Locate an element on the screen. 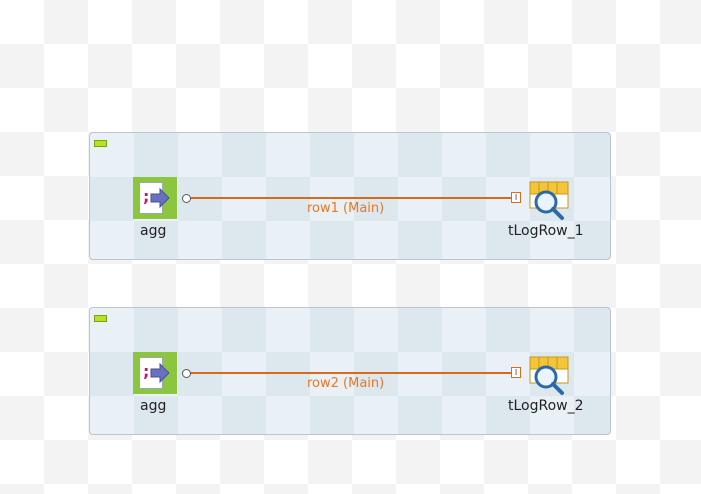 This screenshot has width=701, height=494. component-agg-1: ; is located at coordinates (155, 198).